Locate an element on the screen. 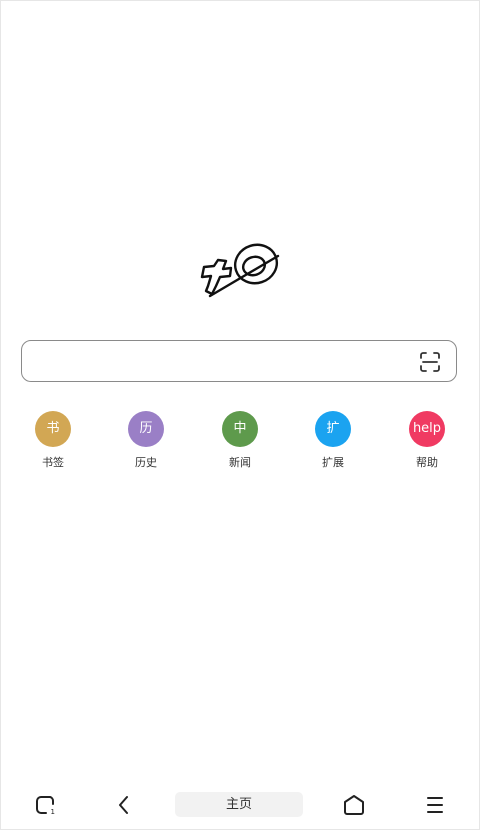  shortcut-label: 历史 is located at coordinates (146, 462).